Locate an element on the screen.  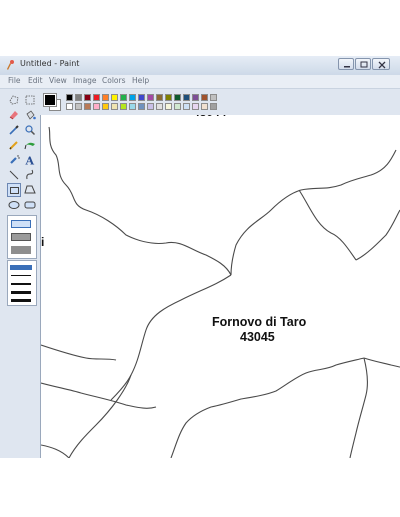
free-select-icon is located at coordinates (14, 100).